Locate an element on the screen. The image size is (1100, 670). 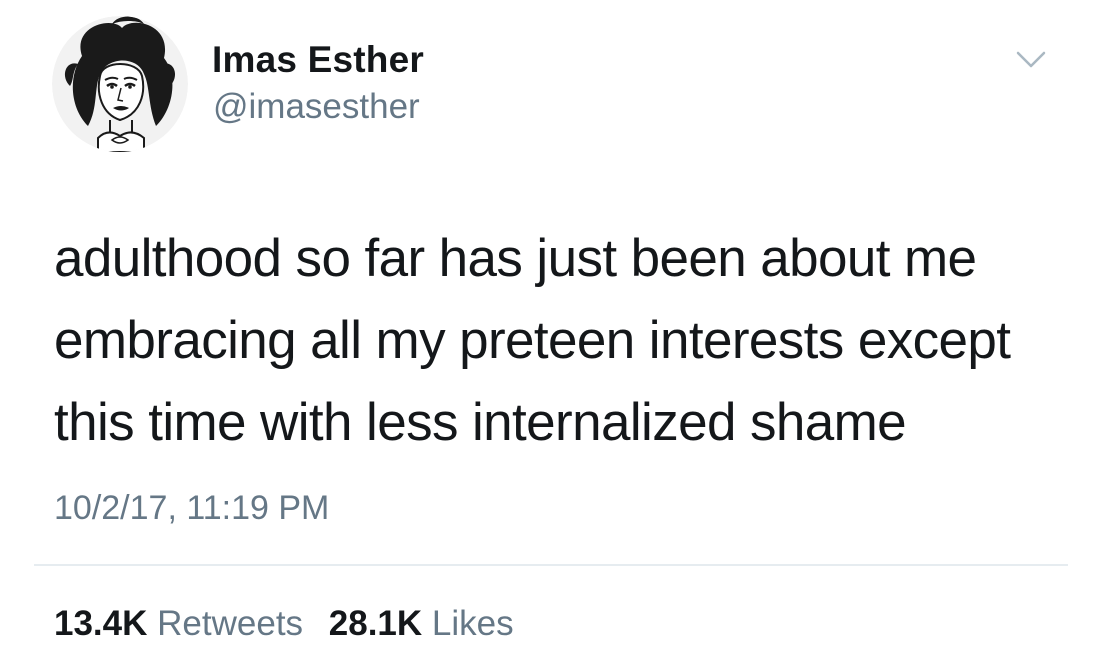
retweets-count: 13.4K is located at coordinates (101, 623).